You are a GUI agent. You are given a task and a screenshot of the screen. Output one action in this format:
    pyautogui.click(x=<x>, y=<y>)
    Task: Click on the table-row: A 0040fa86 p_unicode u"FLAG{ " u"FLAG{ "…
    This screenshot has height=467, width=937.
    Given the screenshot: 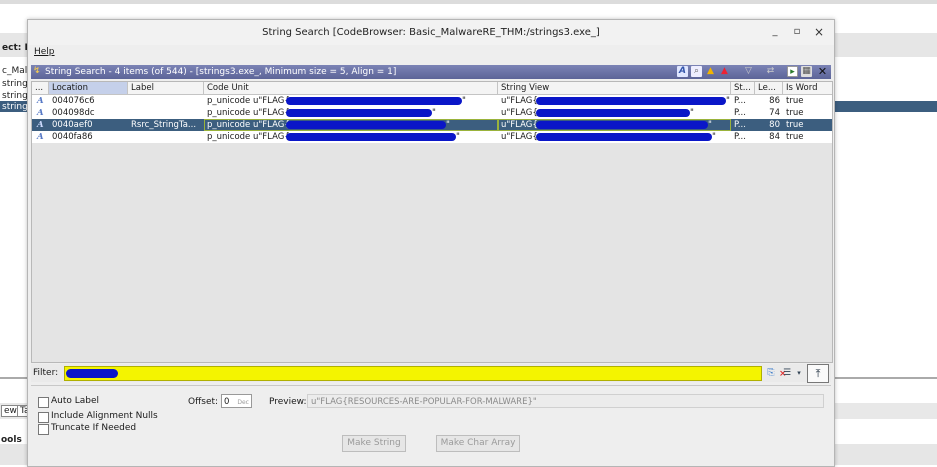 What is the action you would take?
    pyautogui.click(x=432, y=137)
    